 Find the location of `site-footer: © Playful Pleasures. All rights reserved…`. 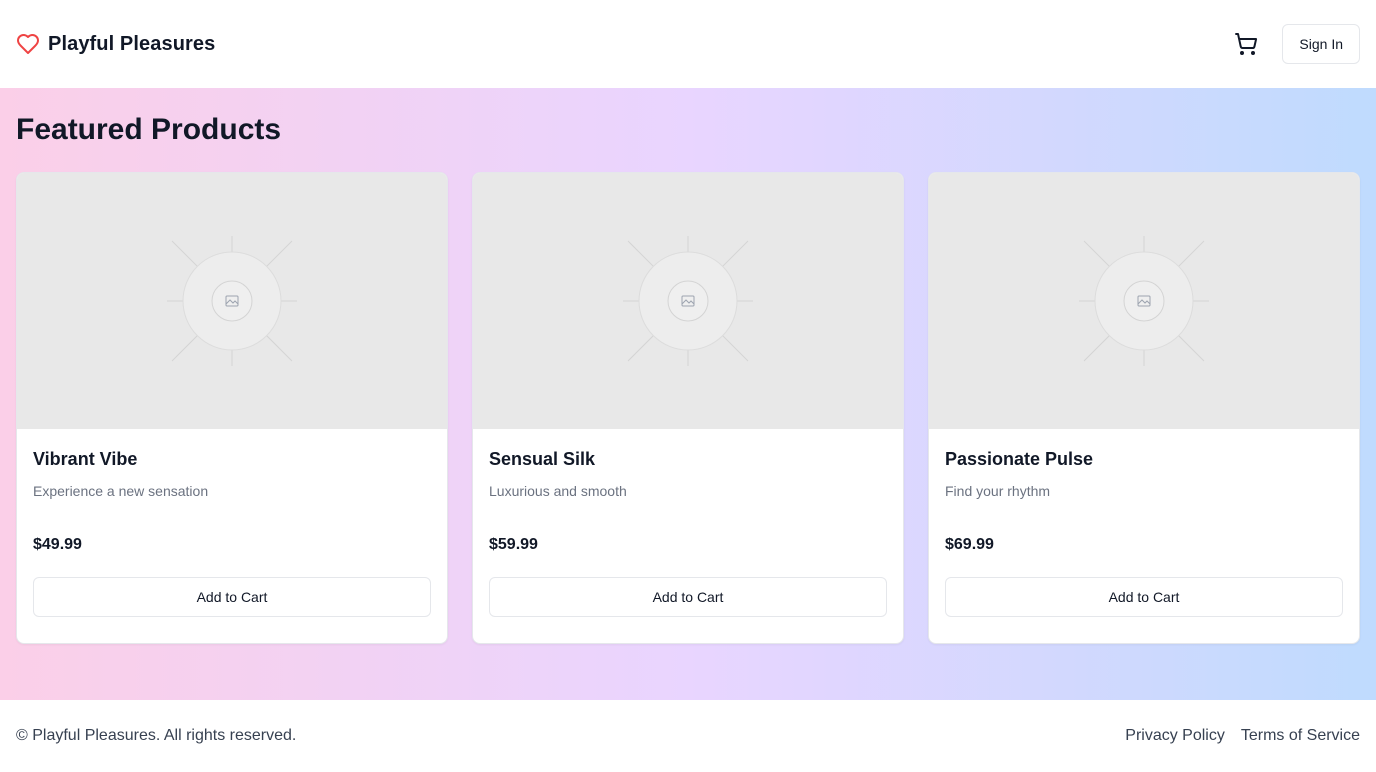

site-footer: © Playful Pleasures. All rights reserved… is located at coordinates (688, 736).